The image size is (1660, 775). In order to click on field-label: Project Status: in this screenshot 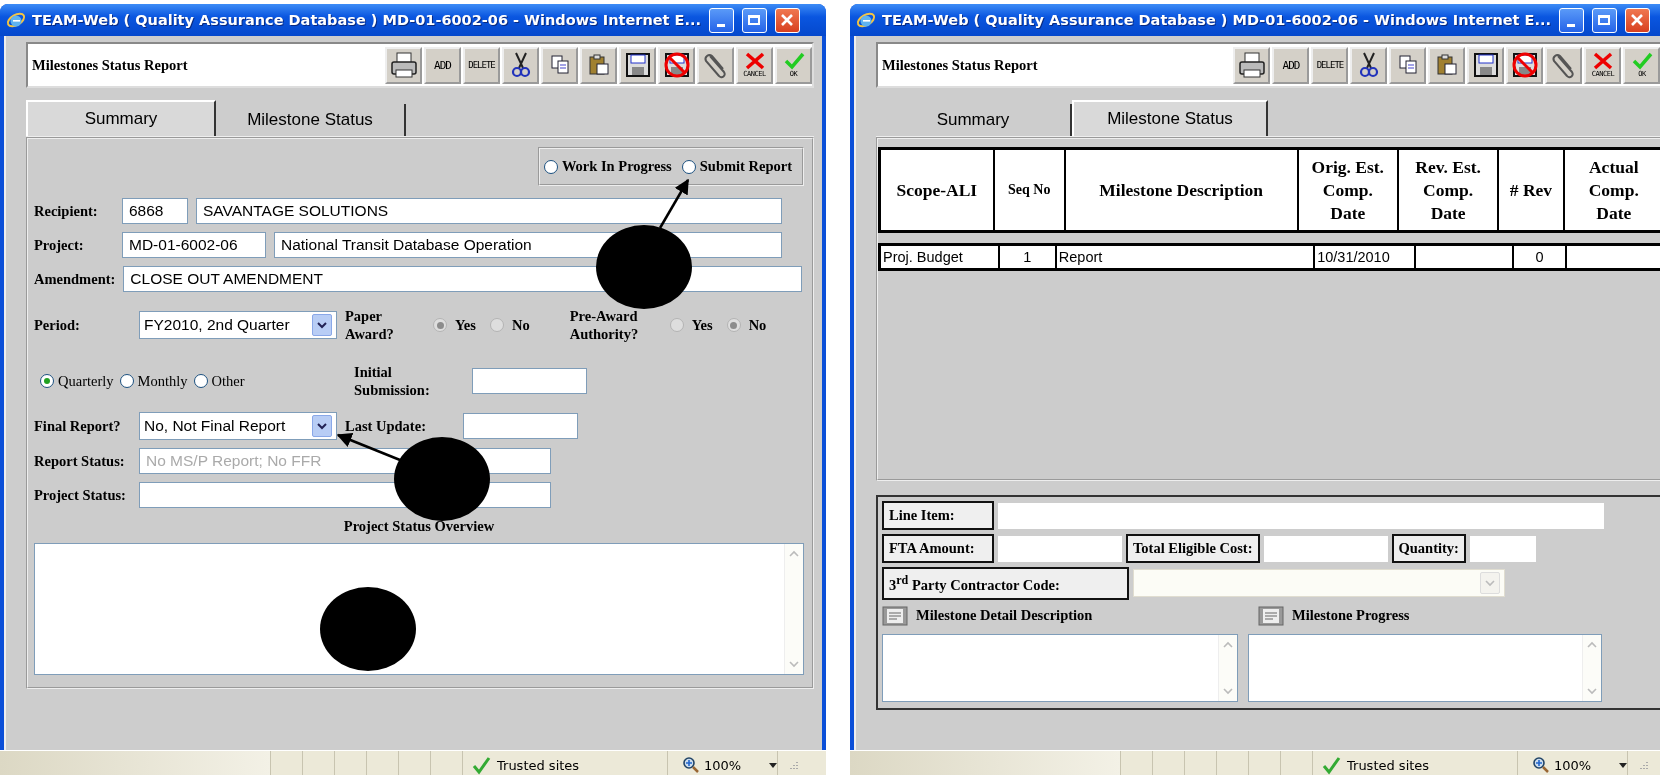, I will do `click(80, 495)`.